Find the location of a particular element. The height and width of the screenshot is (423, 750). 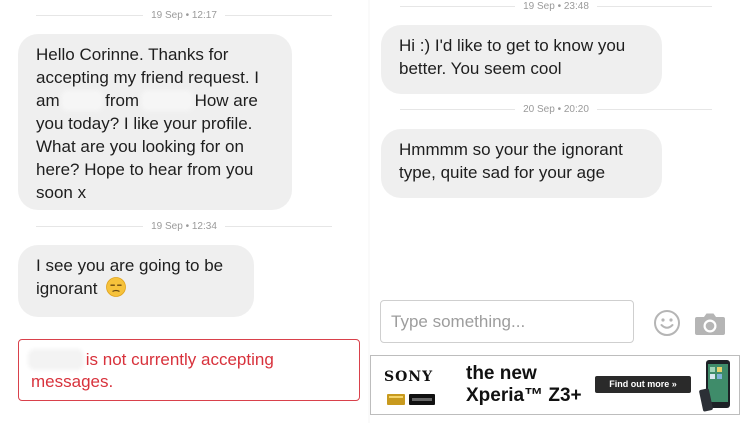

message-line: here? Hope to hear from you is located at coordinates (145, 169).